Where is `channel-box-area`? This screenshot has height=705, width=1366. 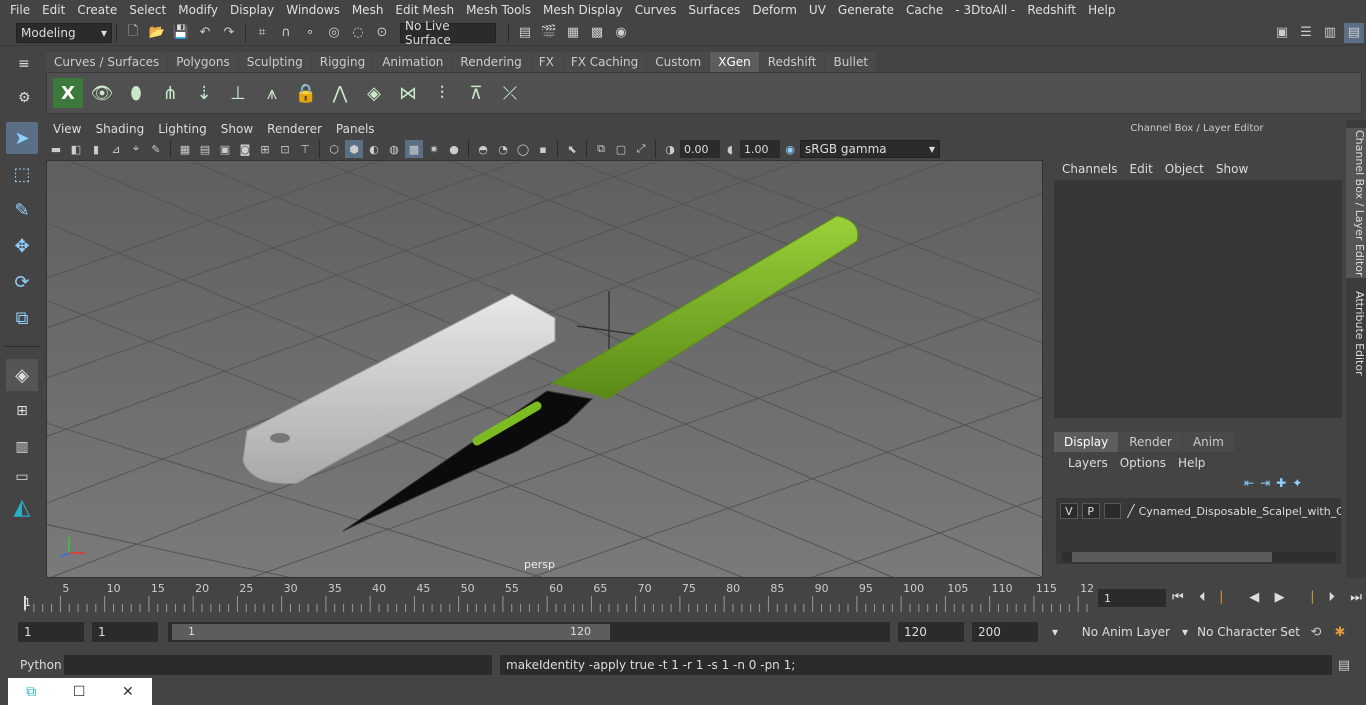
channel-box-area is located at coordinates (1198, 299).